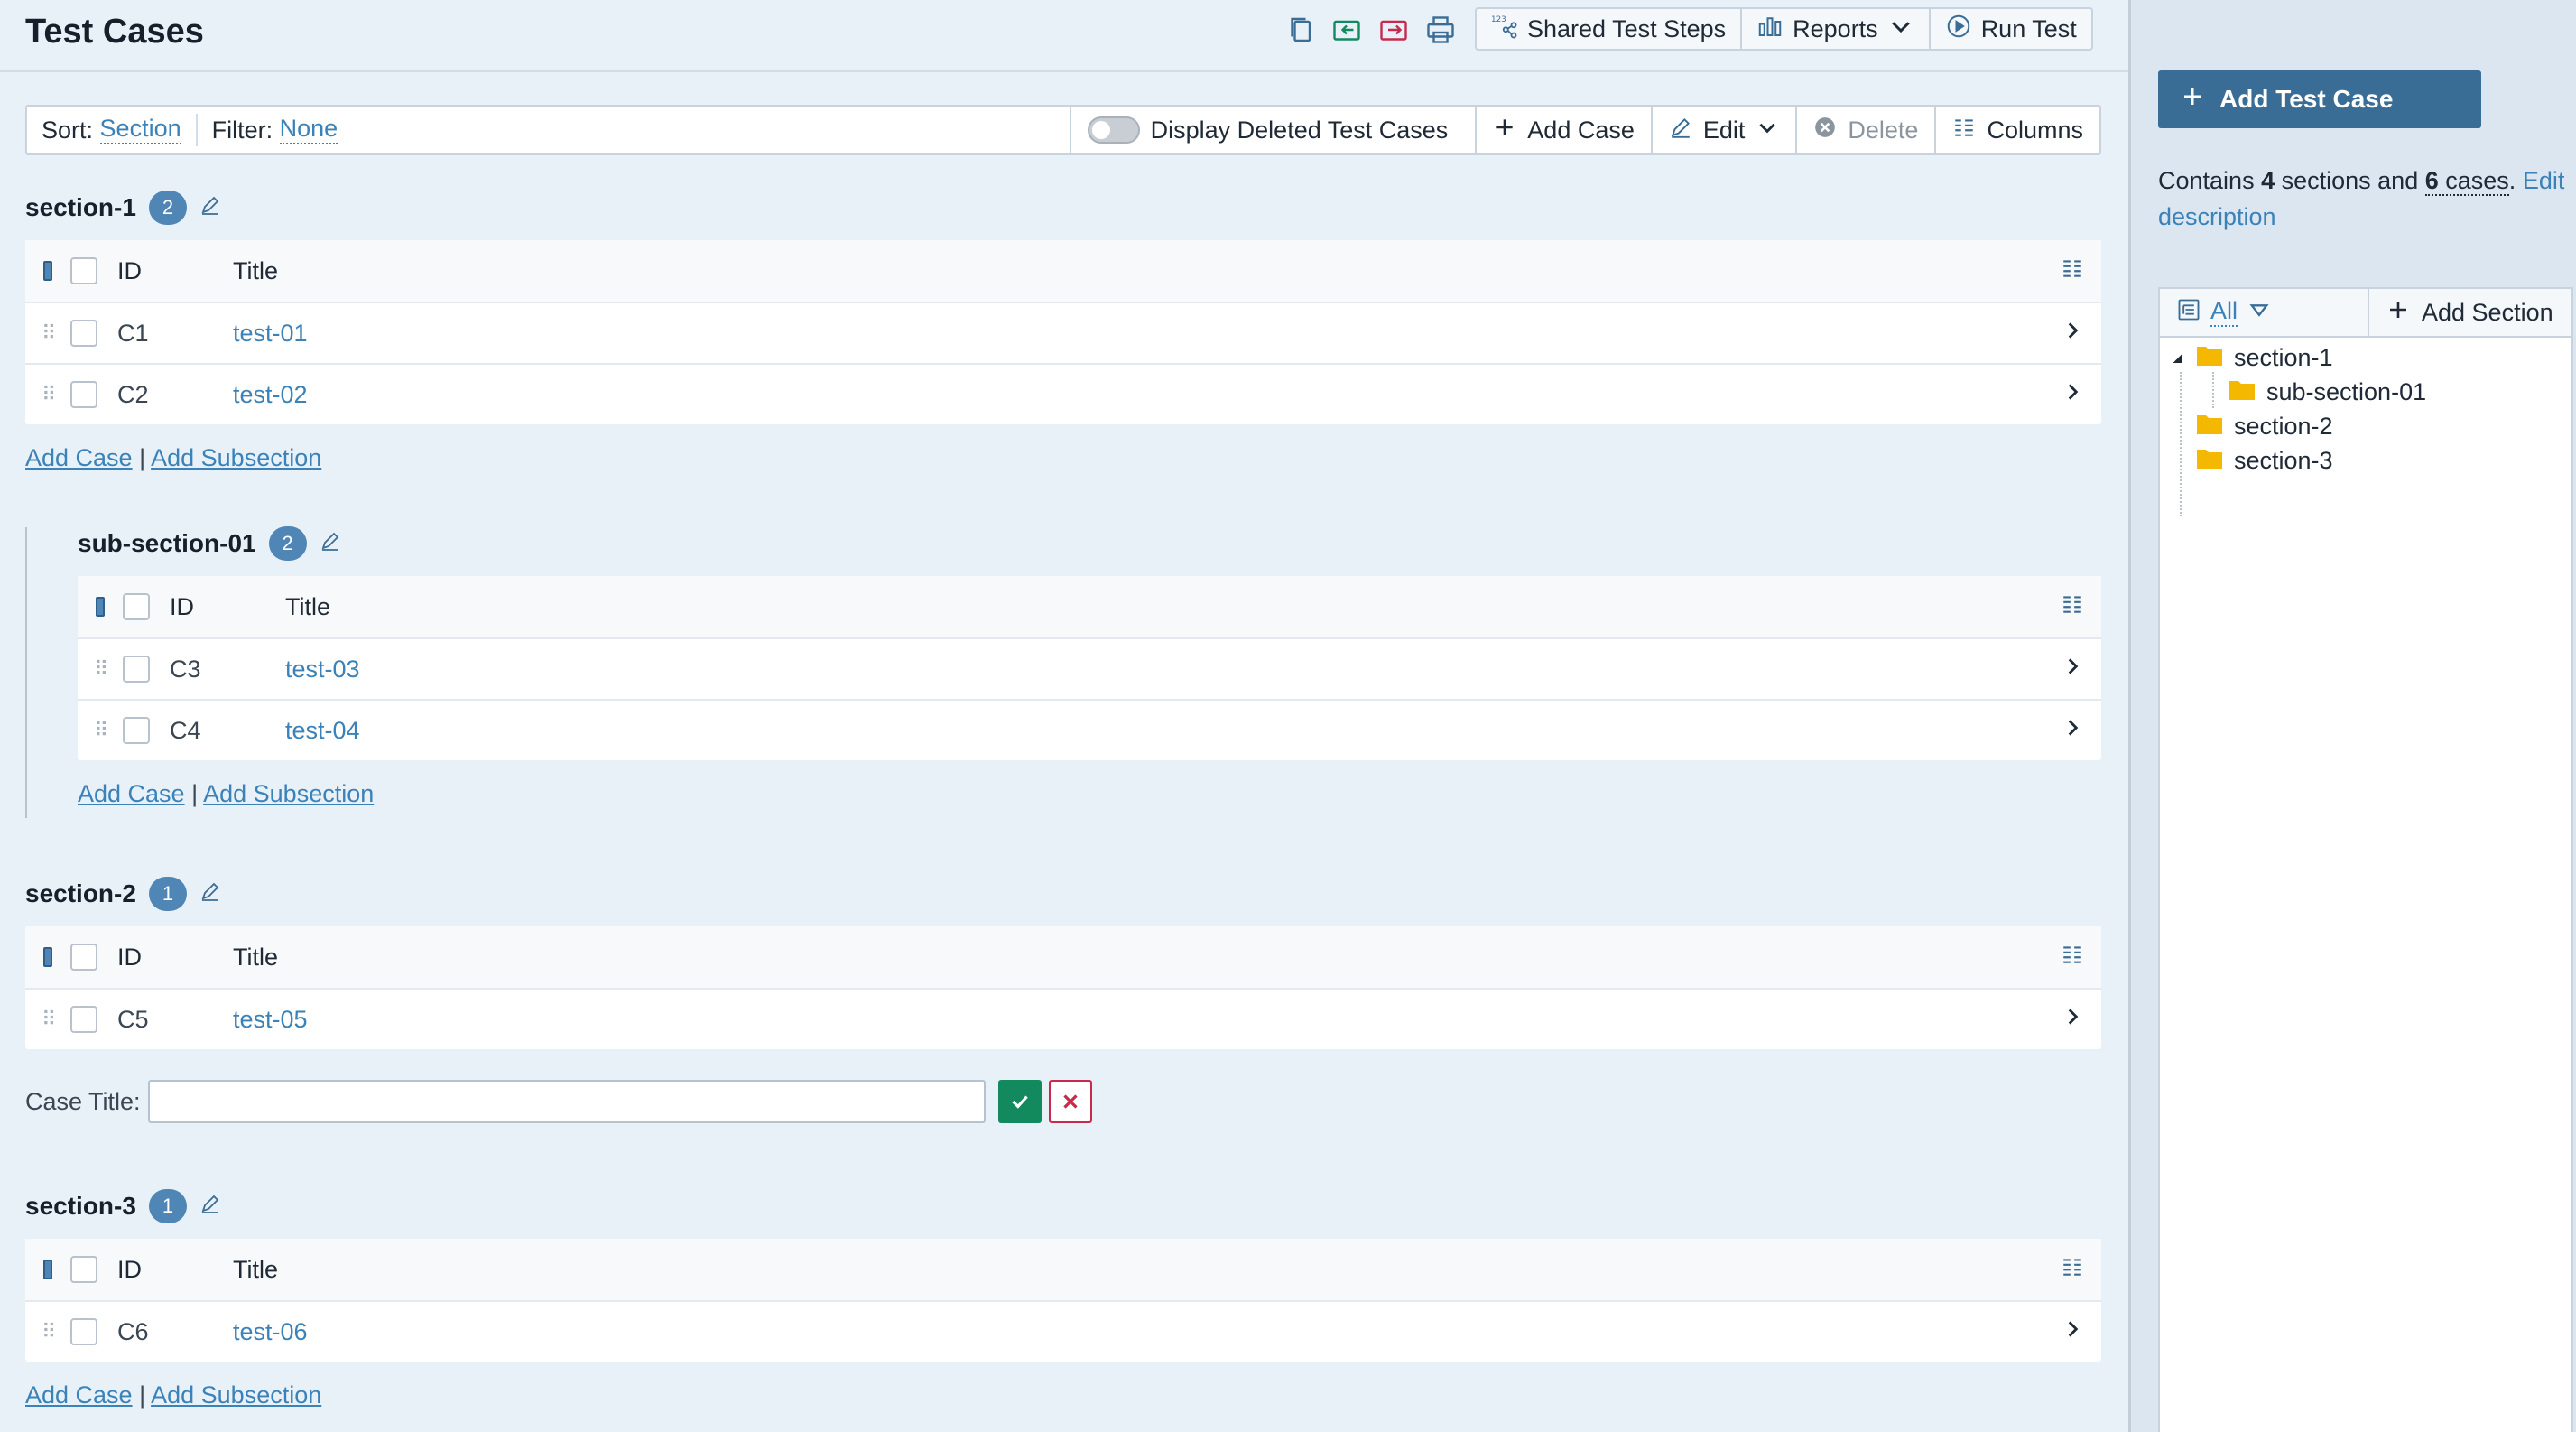  I want to click on table-row: ⠿ C1 test-01, so click(1063, 333).